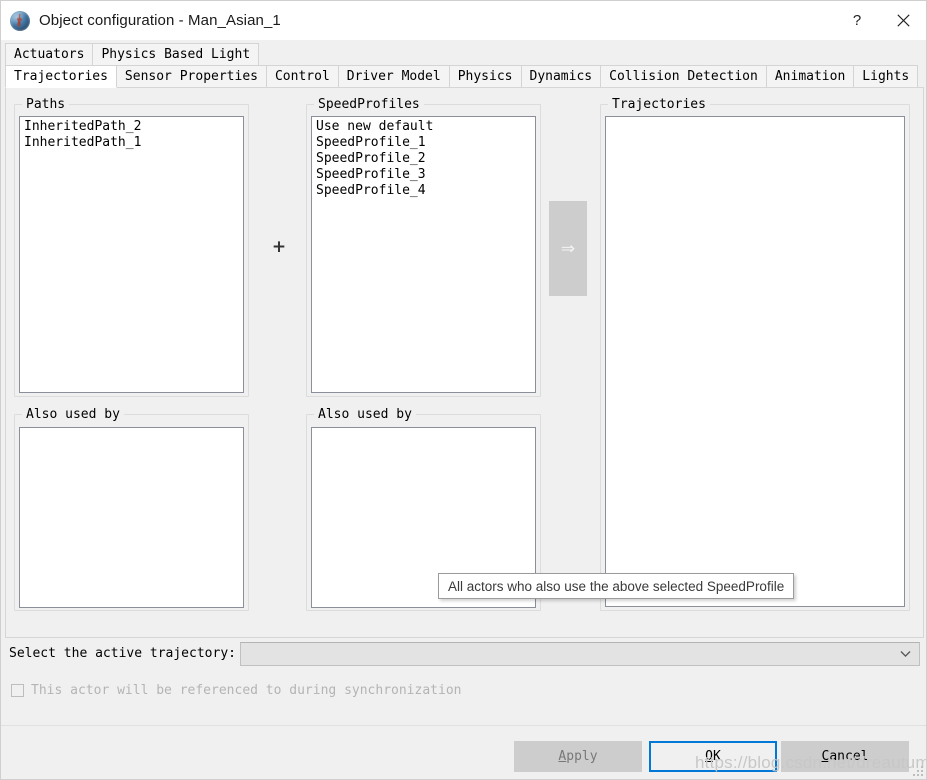  What do you see at coordinates (132, 127) in the screenshot?
I see `list-item: InheritedPath_2` at bounding box center [132, 127].